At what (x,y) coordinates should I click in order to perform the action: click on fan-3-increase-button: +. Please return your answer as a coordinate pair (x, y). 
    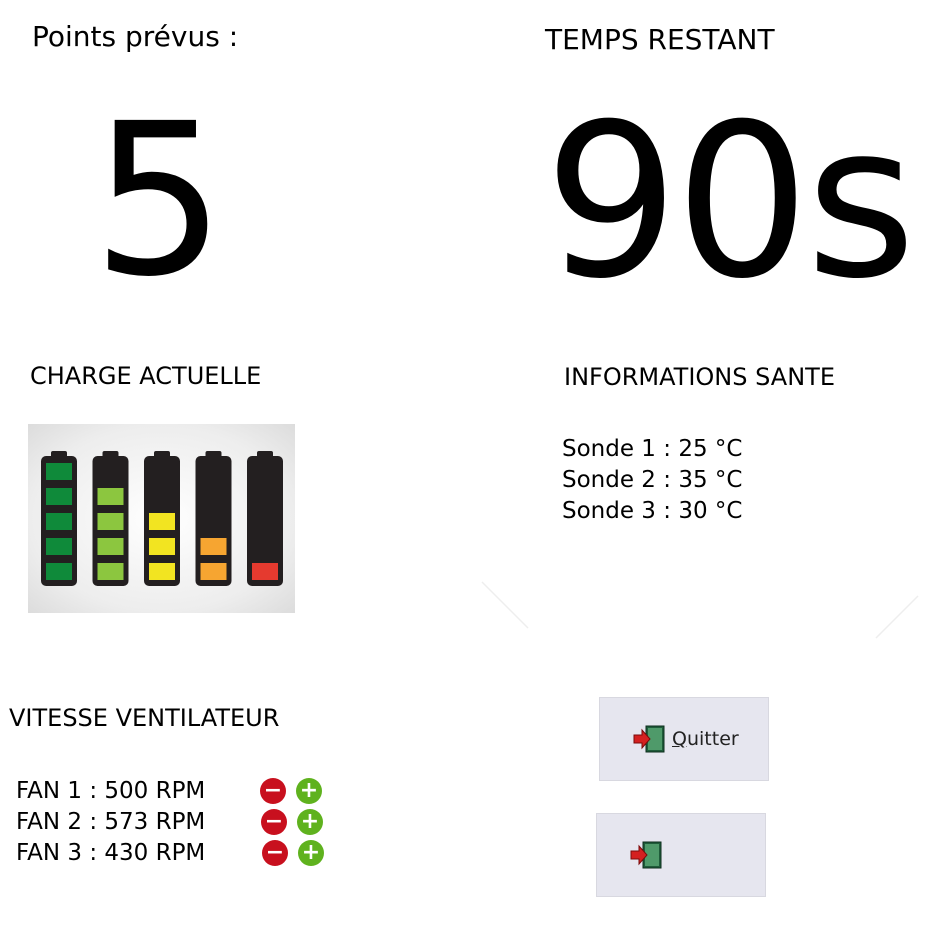
    Looking at the image, I should click on (311, 852).